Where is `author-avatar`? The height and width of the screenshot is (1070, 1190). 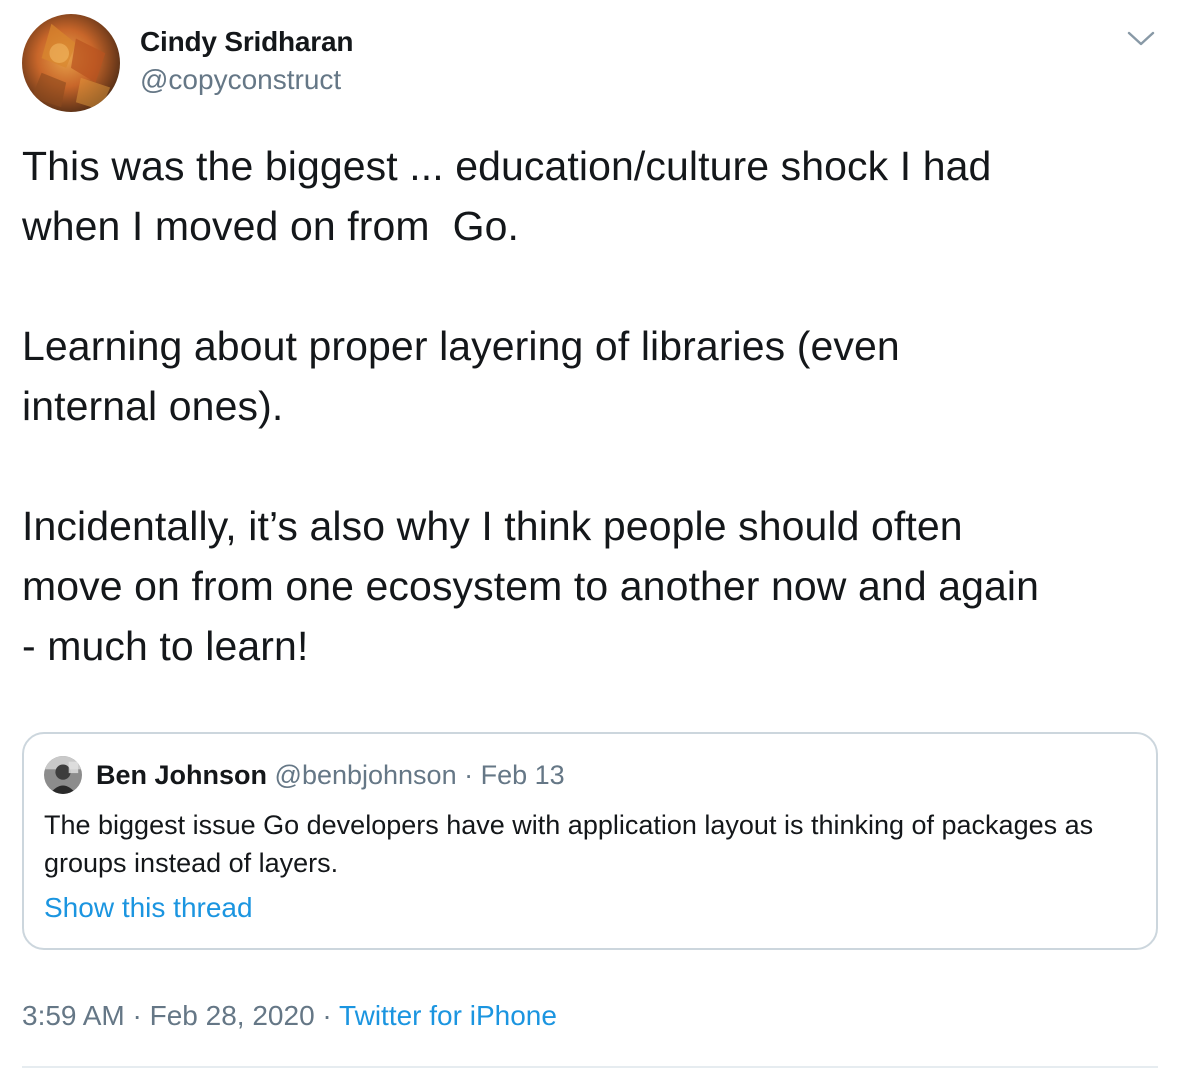
author-avatar is located at coordinates (71, 63).